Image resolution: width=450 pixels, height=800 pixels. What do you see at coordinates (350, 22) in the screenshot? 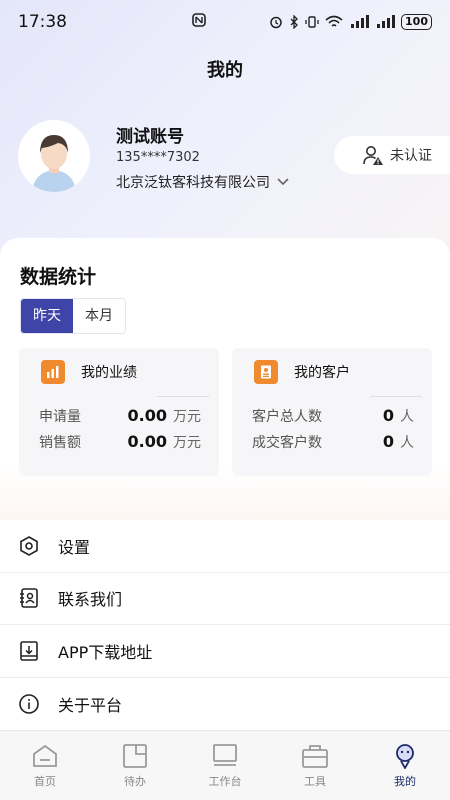
I see `status-icons: 100` at bounding box center [350, 22].